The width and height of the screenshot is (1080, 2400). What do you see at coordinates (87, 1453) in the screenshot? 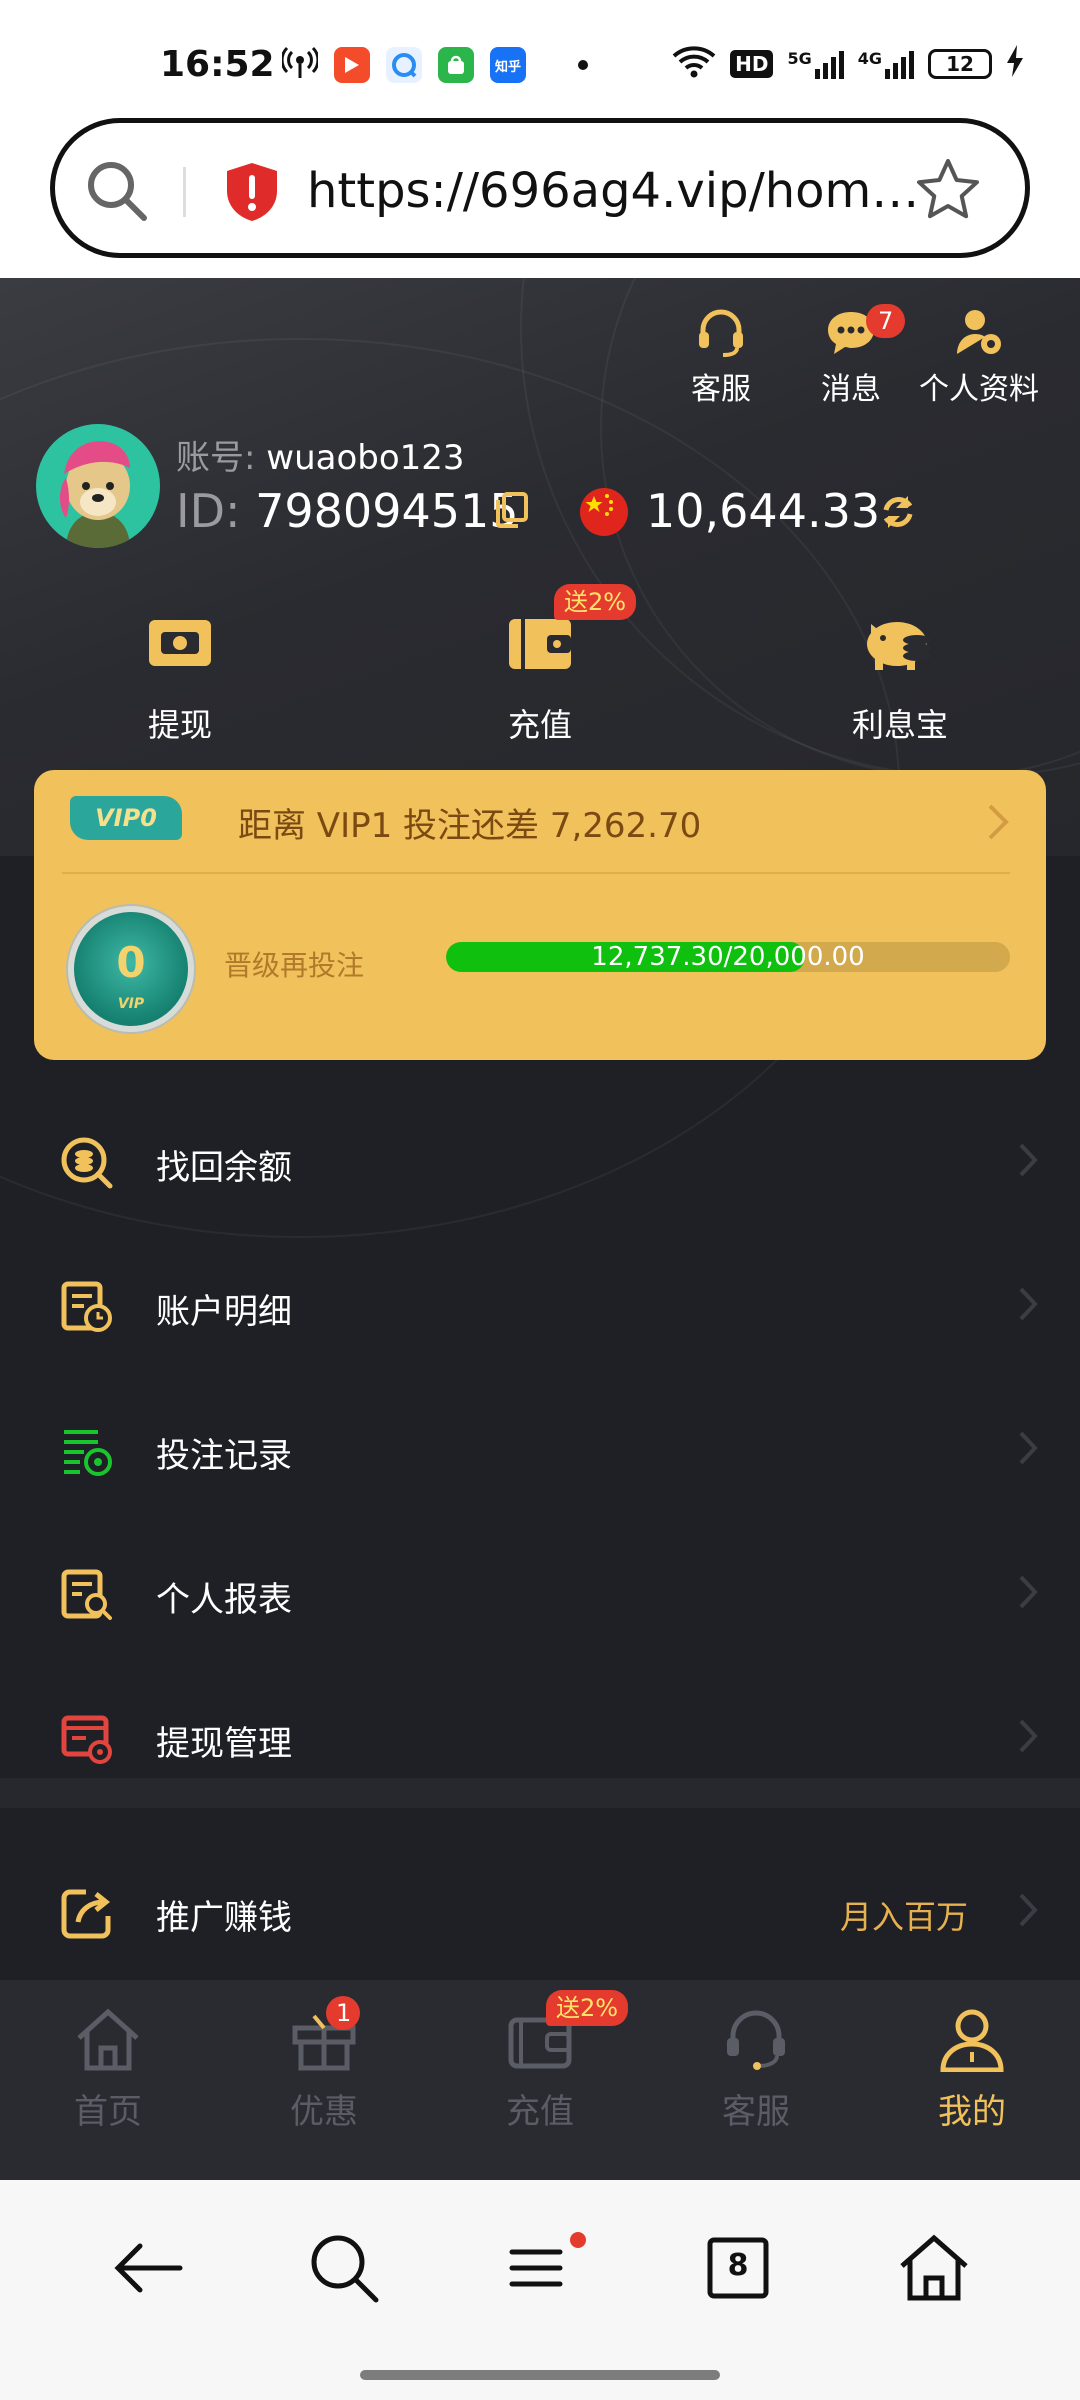
I see `bet-record-icon` at bounding box center [87, 1453].